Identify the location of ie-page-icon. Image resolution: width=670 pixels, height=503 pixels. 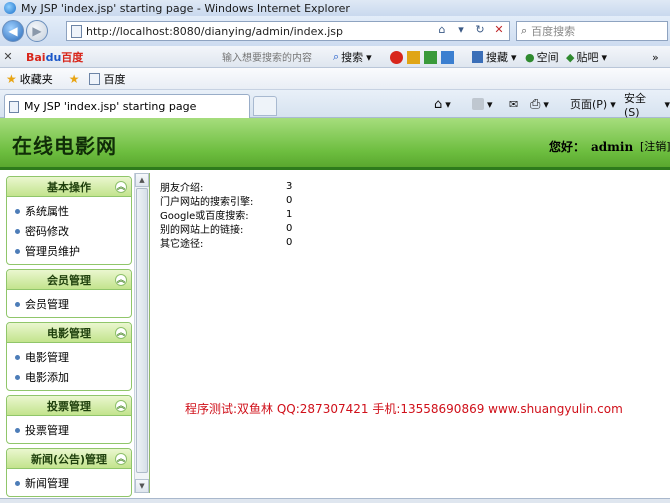
(94, 78).